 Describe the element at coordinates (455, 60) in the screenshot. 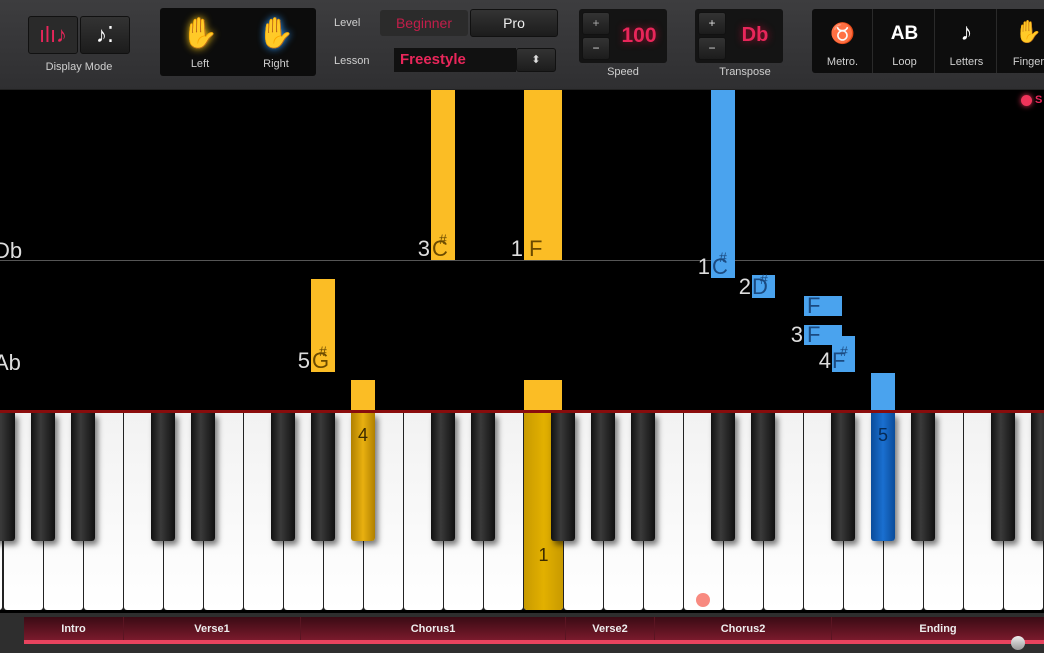

I see `lesson-select: Freestyle` at that location.